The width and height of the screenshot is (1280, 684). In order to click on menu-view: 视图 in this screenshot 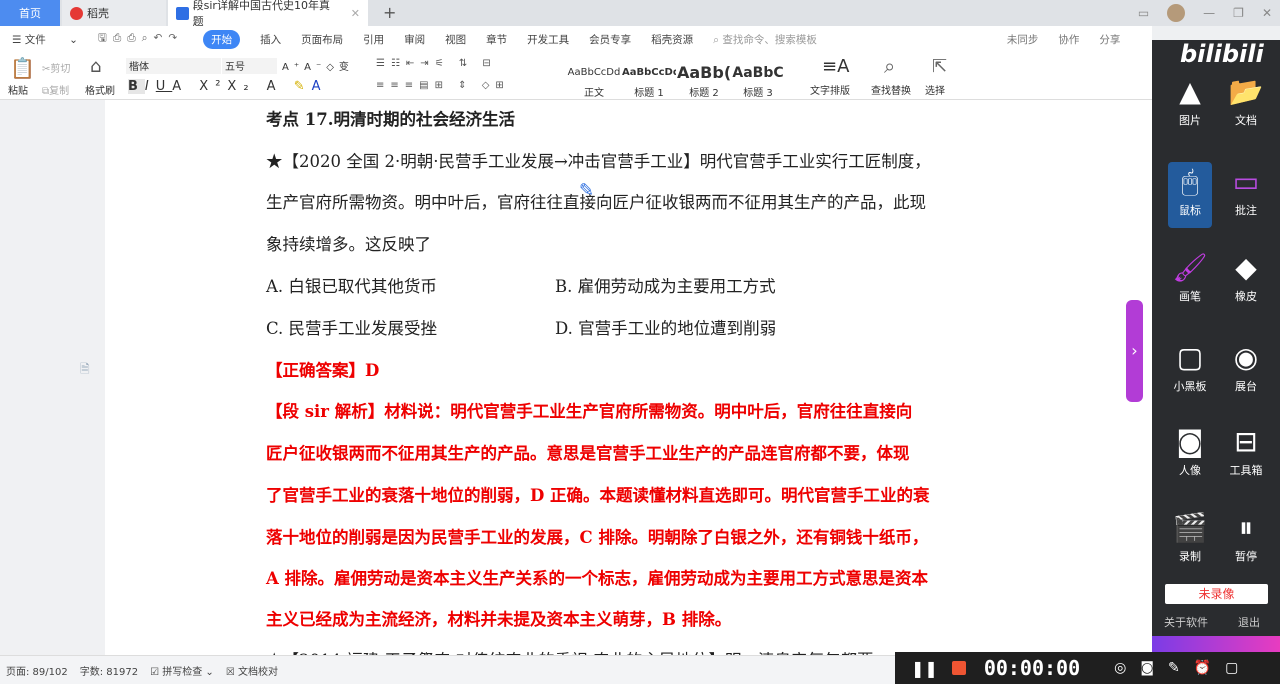, I will do `click(455, 39)`.